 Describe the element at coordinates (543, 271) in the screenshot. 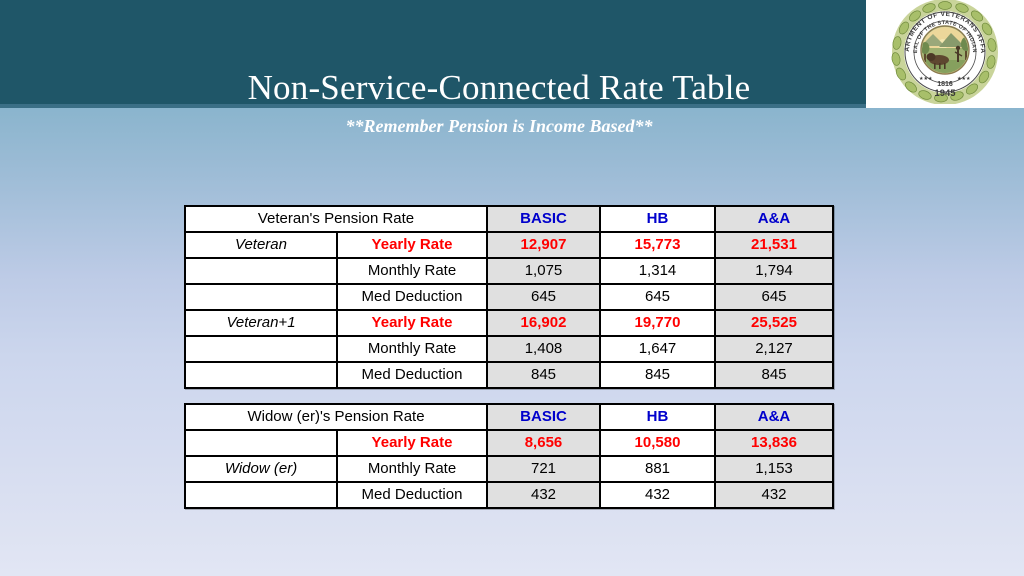

I see `cell-basic: 1,075` at that location.